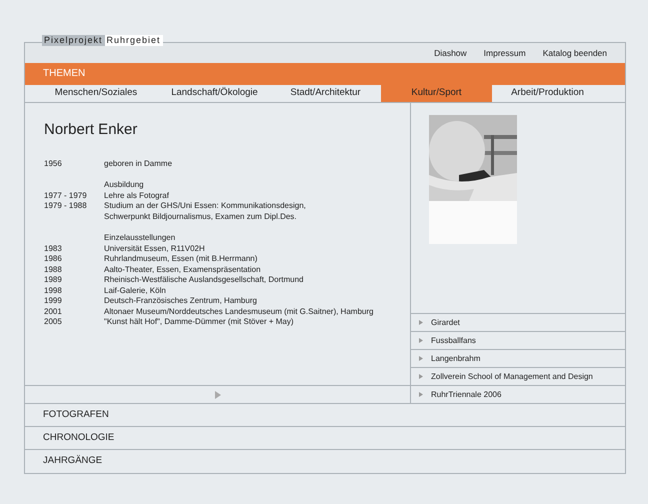 This screenshot has height=504, width=648. Describe the element at coordinates (181, 259) in the screenshot. I see `bio-entry: Ruhrlandmuseum, Essen (mit B.Herrmann)` at that location.